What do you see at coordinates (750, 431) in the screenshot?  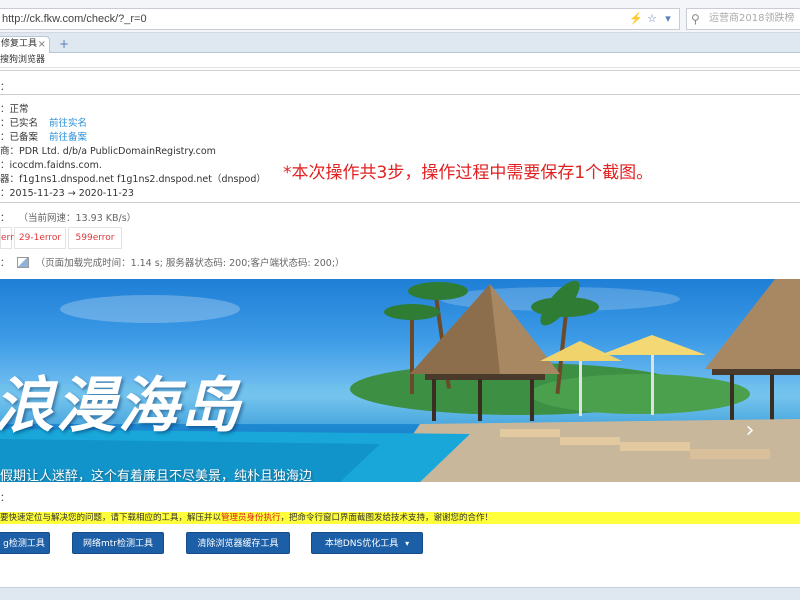 I see `chevron-right-icon: ›` at bounding box center [750, 431].